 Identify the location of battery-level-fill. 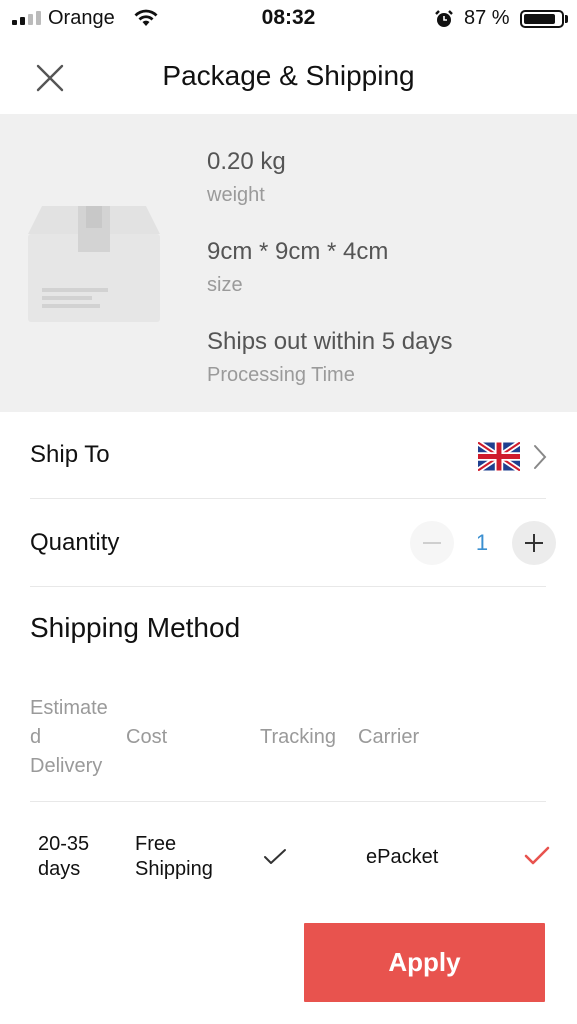
(540, 19).